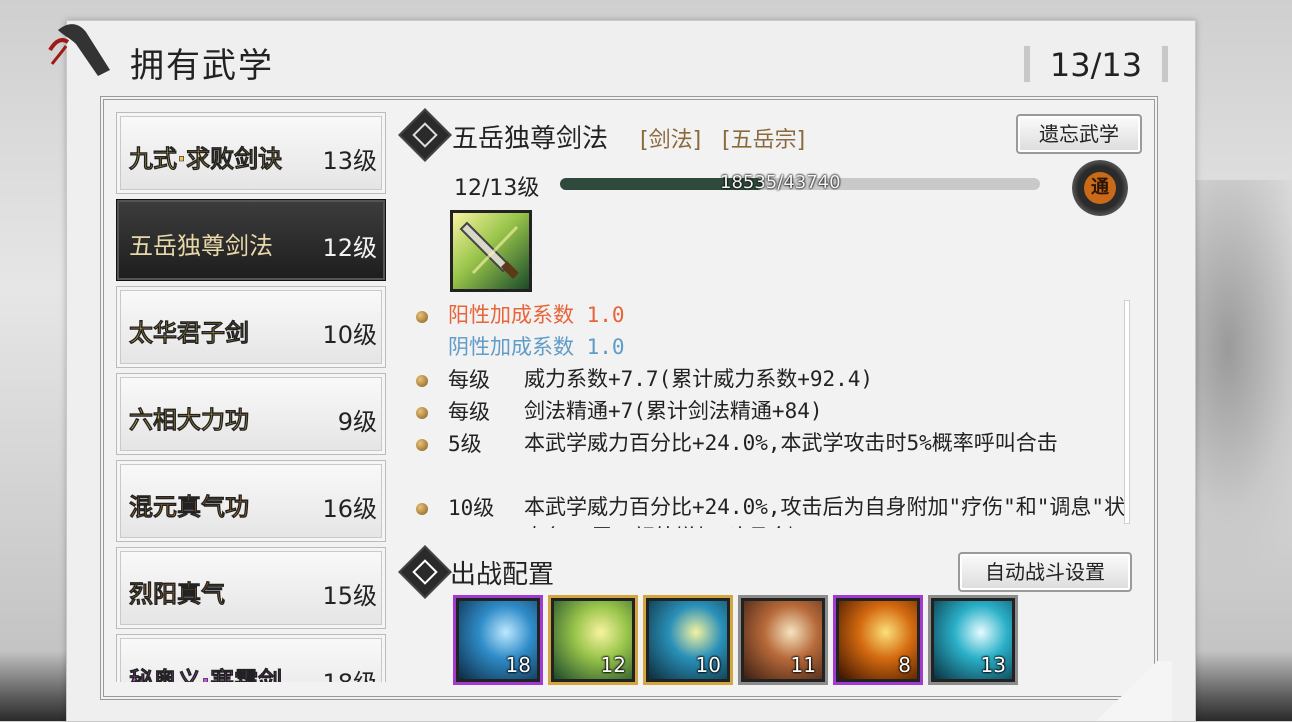 The image size is (1292, 722). Describe the element at coordinates (79, 50) in the screenshot. I see `dart-emblem-icon` at that location.